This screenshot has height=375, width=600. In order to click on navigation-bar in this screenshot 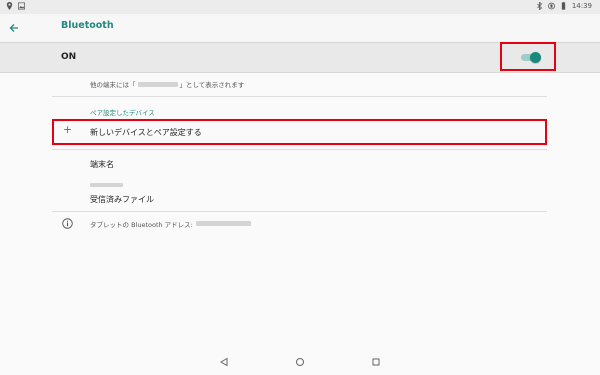, I will do `click(300, 362)`.